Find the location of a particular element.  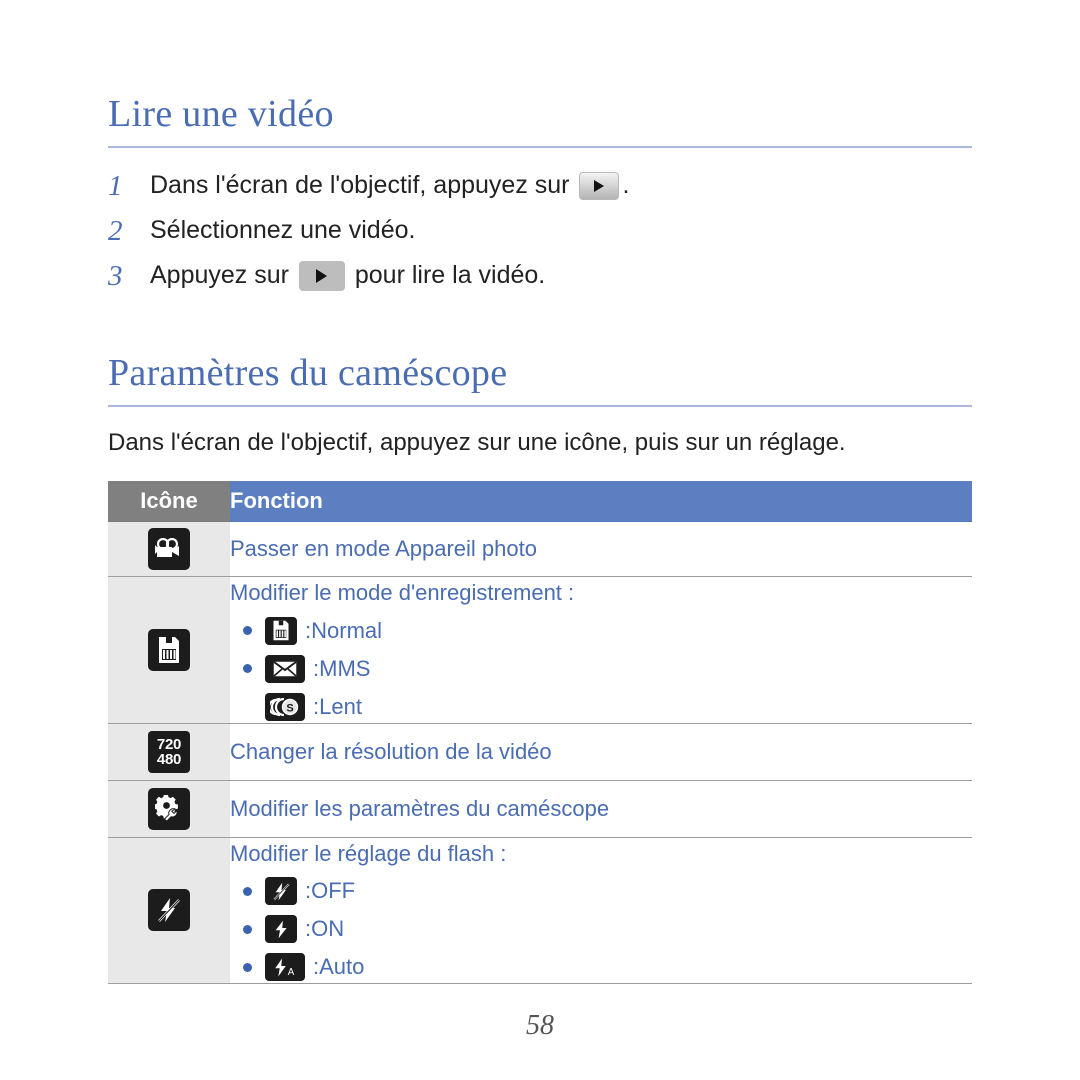

camcorder-icon is located at coordinates (169, 549).